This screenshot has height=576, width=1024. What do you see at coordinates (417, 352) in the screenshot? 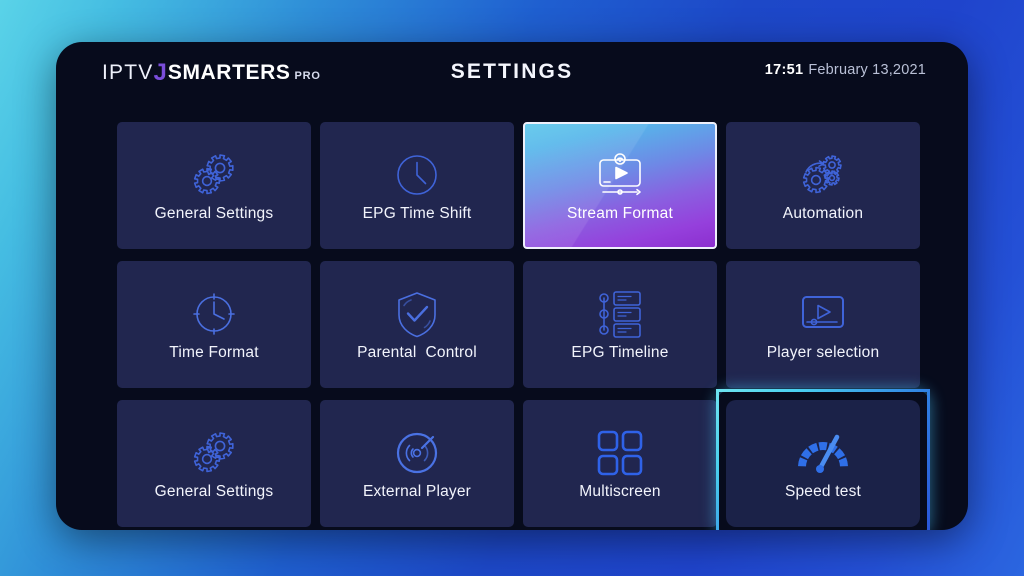
I see `tile-label: Parental Control` at bounding box center [417, 352].